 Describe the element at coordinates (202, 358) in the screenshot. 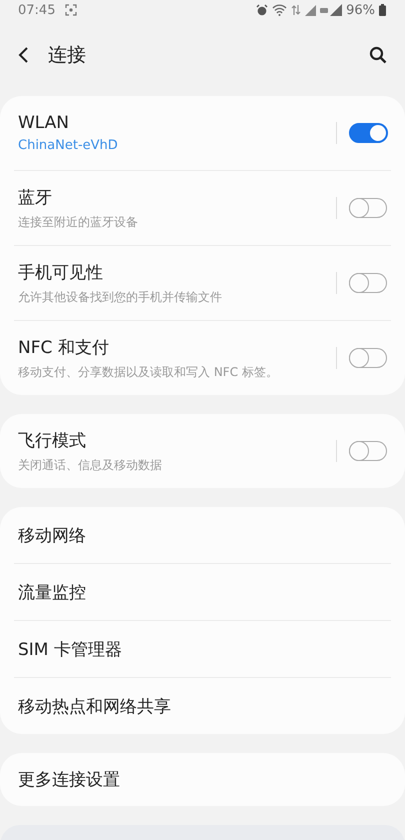

I see `settings-item: NFC 和支付 移动支付、分享数据以及读取和写入 NFC 标签。` at that location.